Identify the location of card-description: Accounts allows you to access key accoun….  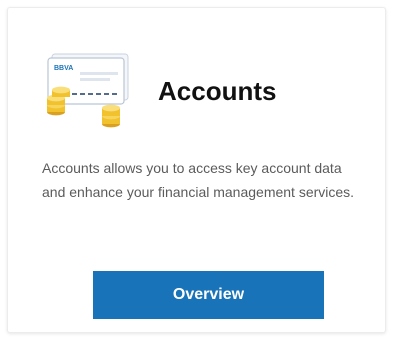
(198, 180).